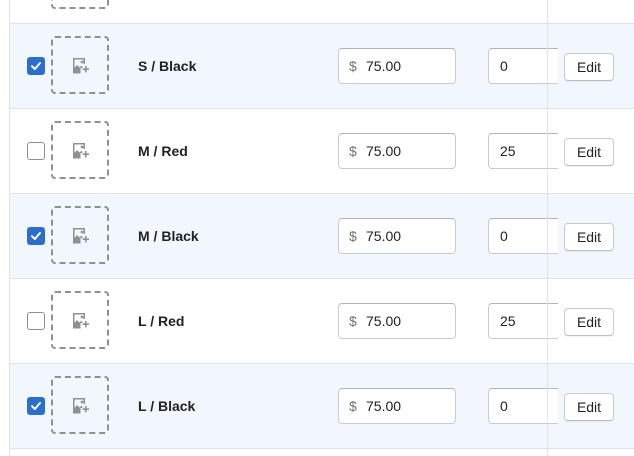 The height and width of the screenshot is (456, 634). Describe the element at coordinates (168, 236) in the screenshot. I see `variant-title: M / Black` at that location.